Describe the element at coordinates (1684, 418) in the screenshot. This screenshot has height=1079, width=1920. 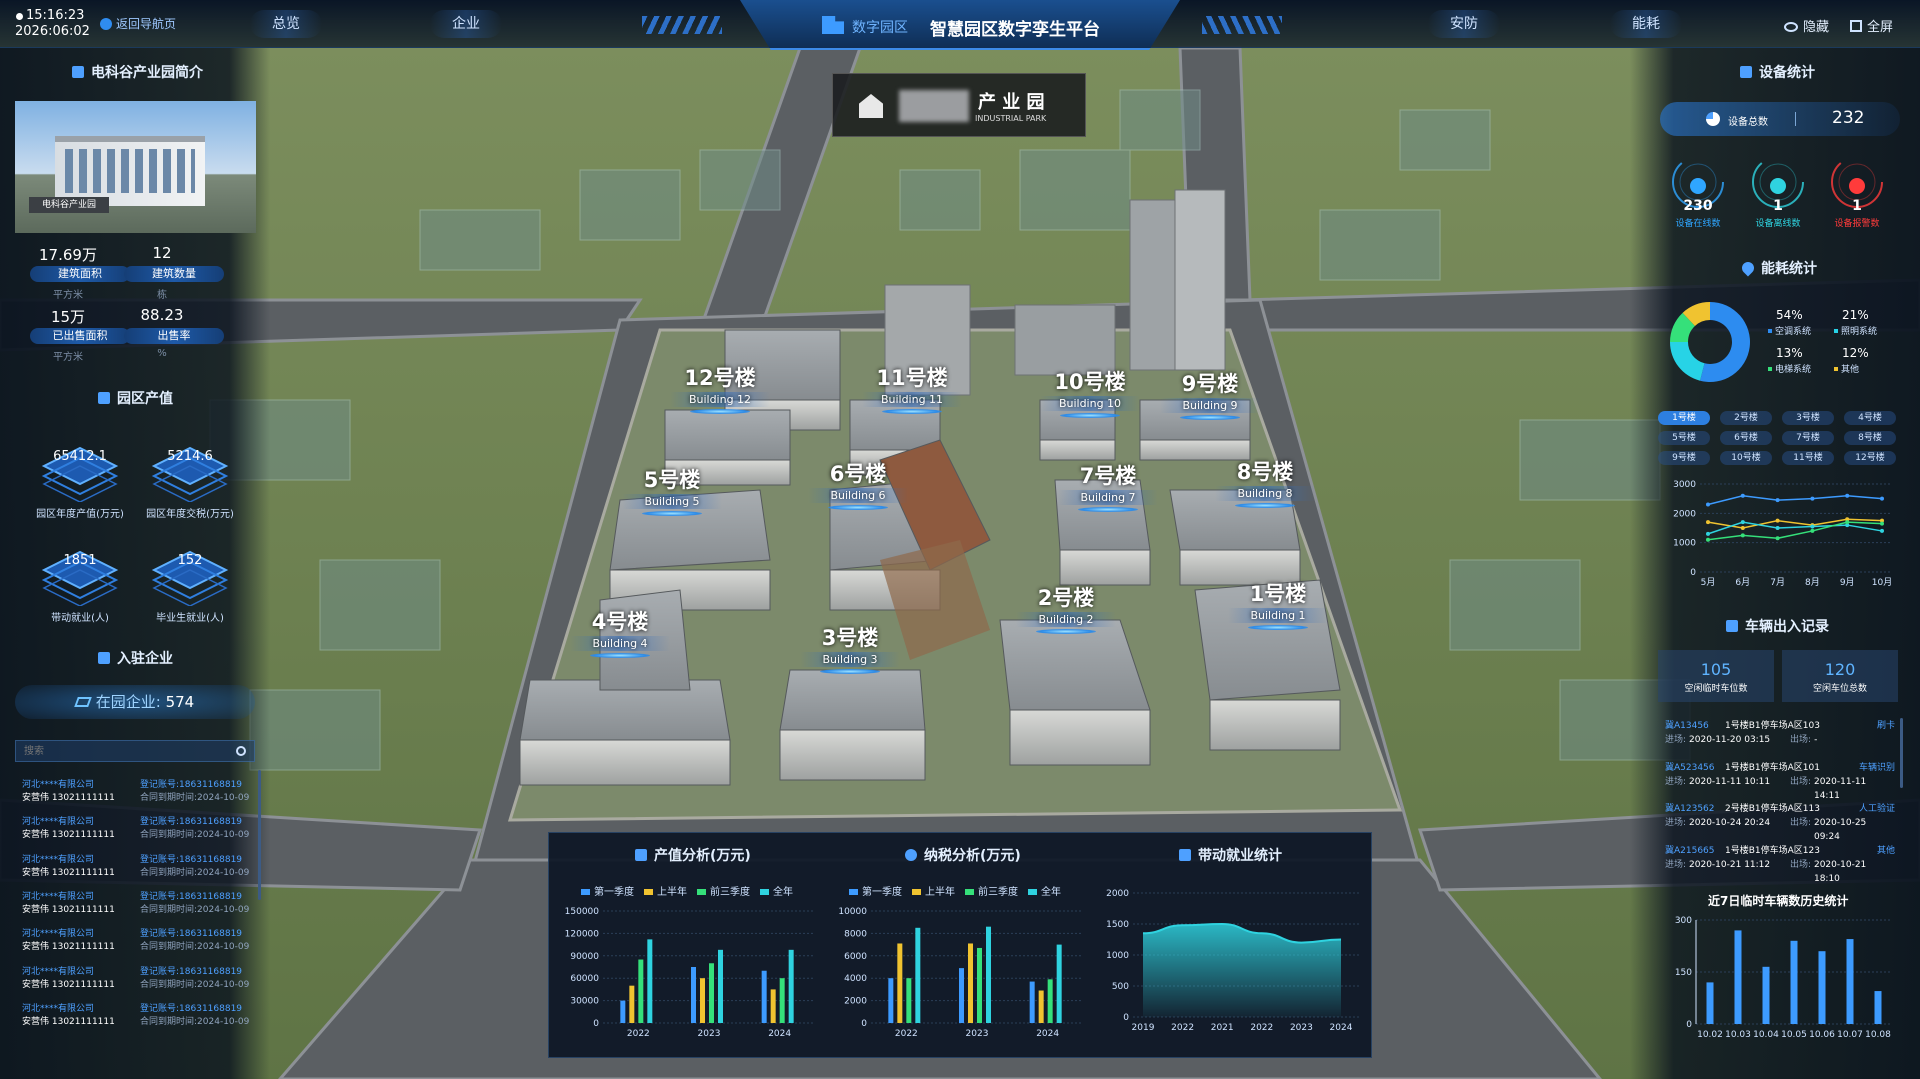
I see `building-filter-1: 1号楼` at that location.